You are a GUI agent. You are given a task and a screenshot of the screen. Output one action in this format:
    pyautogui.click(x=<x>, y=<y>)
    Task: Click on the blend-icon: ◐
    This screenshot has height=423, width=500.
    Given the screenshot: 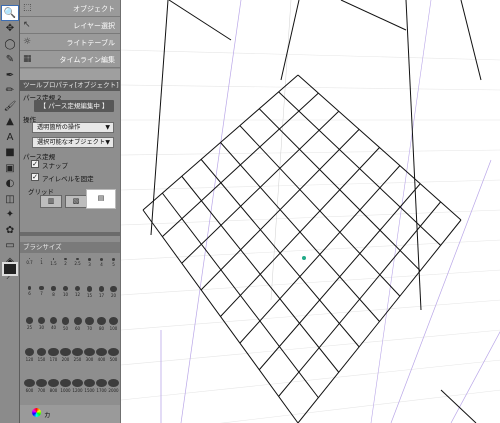 What is the action you would take?
    pyautogui.click(x=10, y=183)
    